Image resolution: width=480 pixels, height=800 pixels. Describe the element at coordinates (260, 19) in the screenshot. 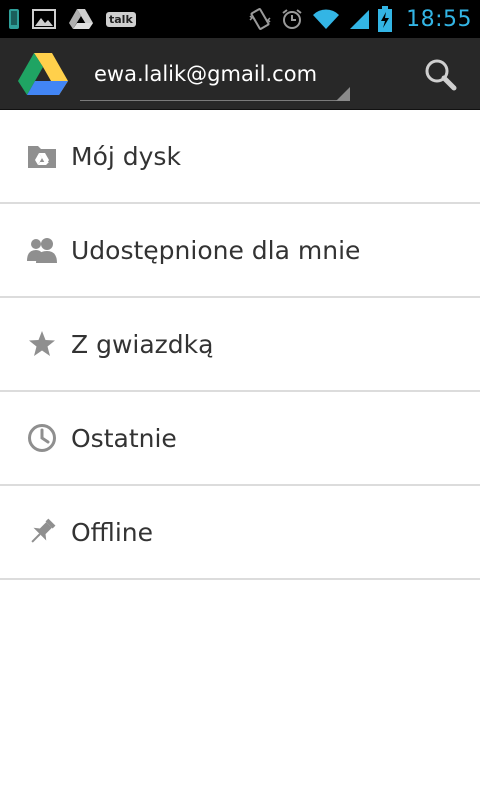

I see `vibrate-icon` at that location.